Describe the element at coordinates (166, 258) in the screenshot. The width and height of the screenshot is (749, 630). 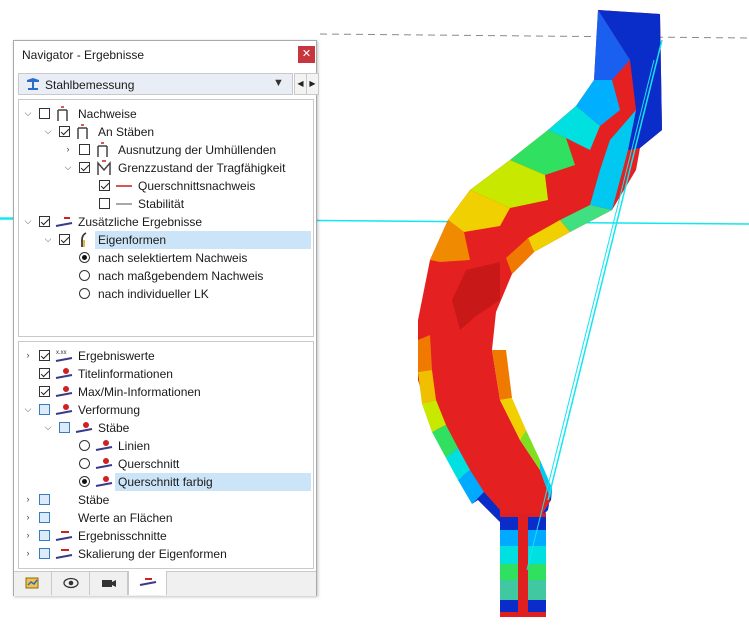
I see `tree-row-radio-selektiert: nach selektiertem Nachweis` at that location.